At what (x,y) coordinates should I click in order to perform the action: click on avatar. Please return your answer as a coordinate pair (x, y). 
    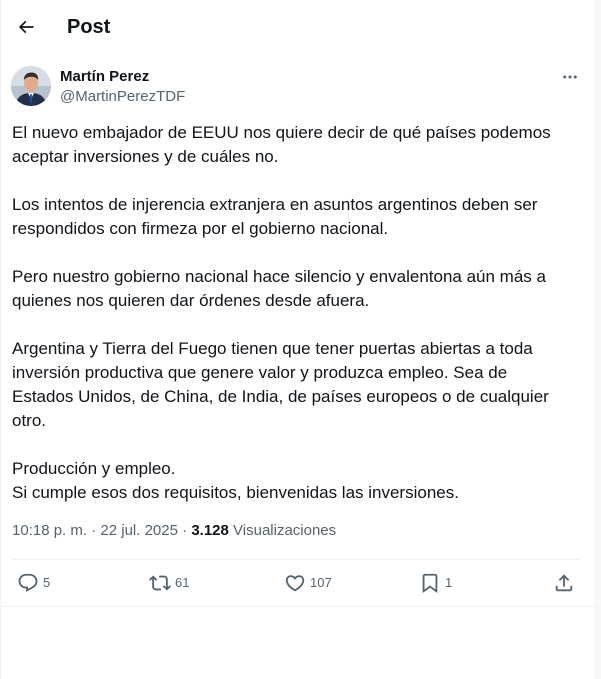
    Looking at the image, I should click on (31, 86).